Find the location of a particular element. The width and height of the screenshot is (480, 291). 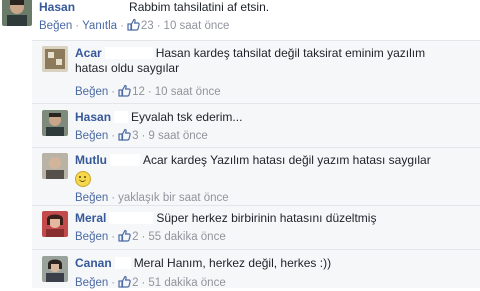

reply-button: Yanıtla is located at coordinates (99, 26).